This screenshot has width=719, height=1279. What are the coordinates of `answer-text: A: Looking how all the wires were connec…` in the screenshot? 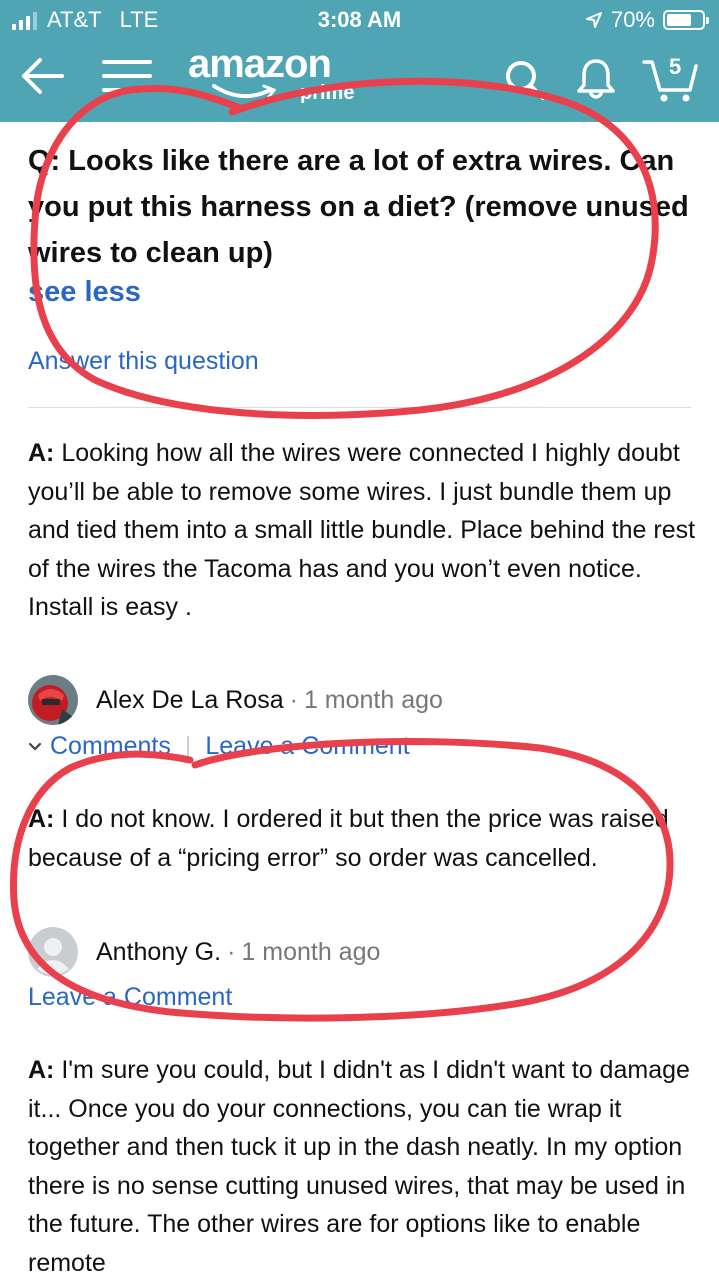 It's located at (363, 530).